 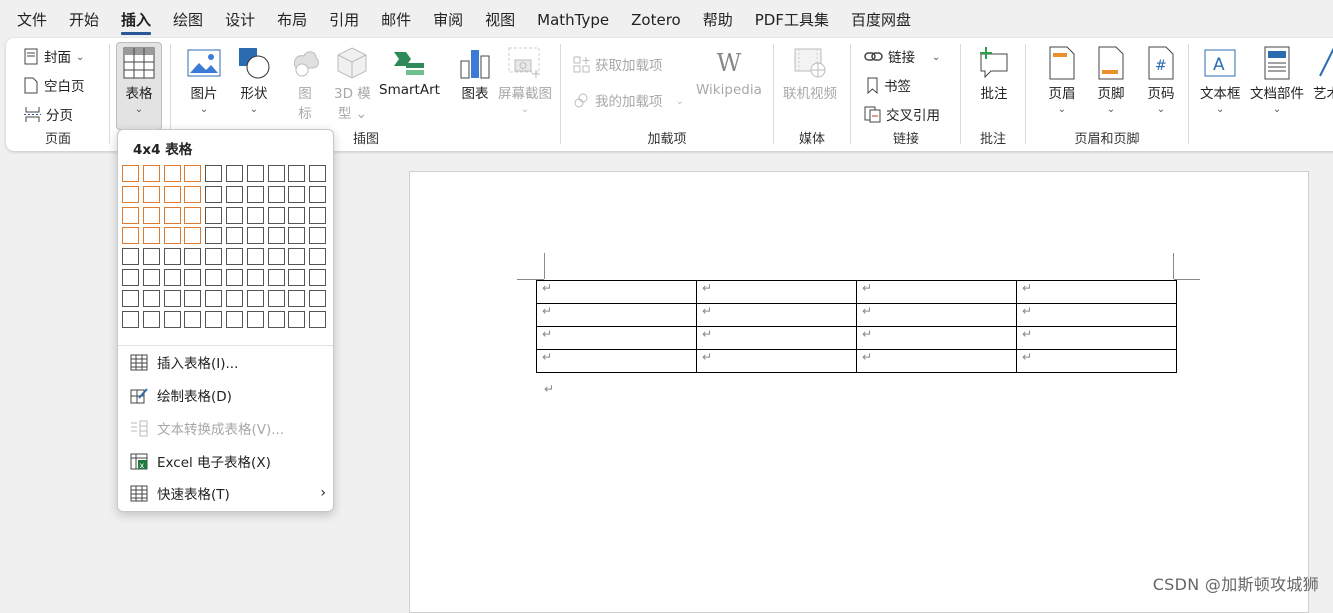 I want to click on link-button: 链接 ⌄, so click(x=902, y=56).